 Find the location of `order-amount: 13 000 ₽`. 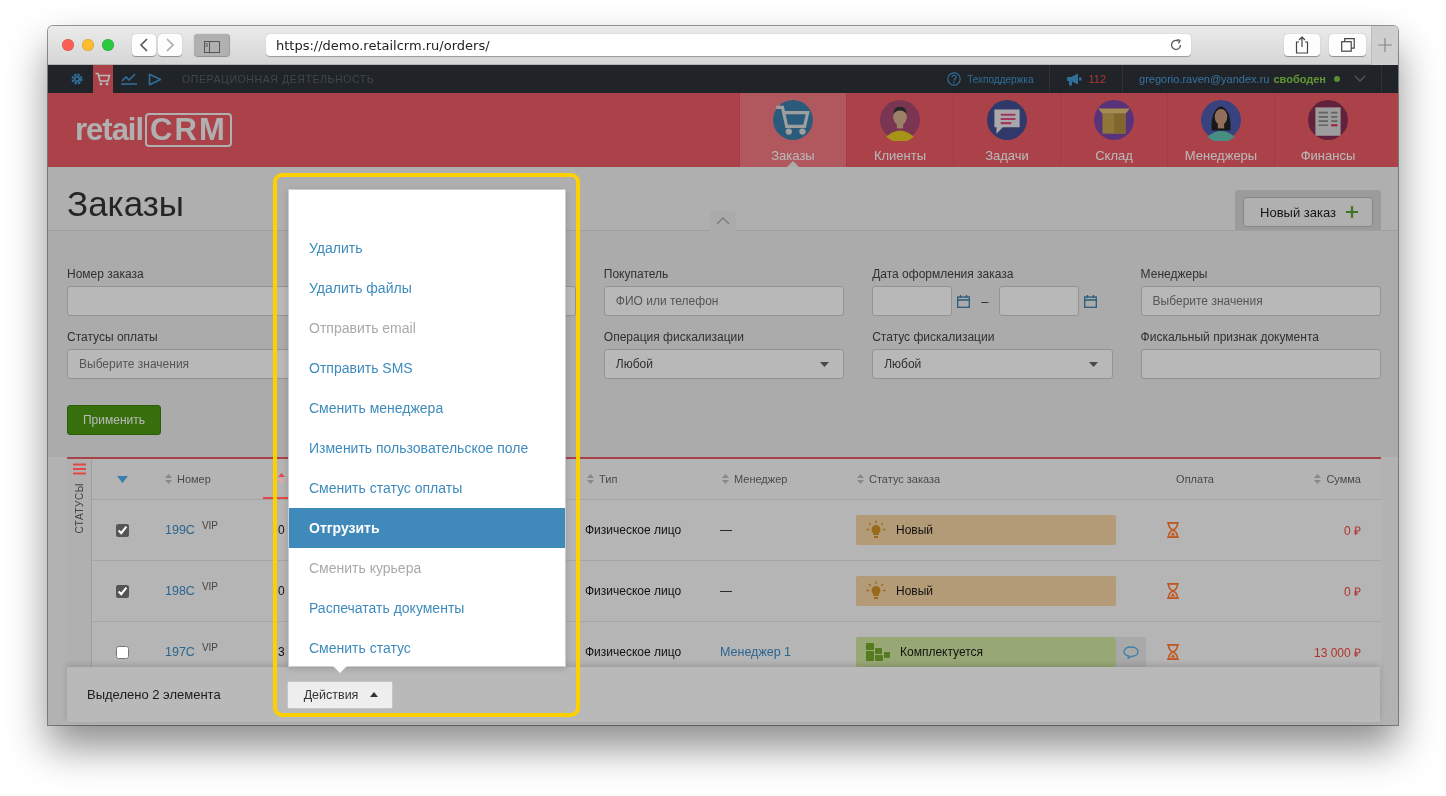

order-amount: 13 000 ₽ is located at coordinates (1337, 652).